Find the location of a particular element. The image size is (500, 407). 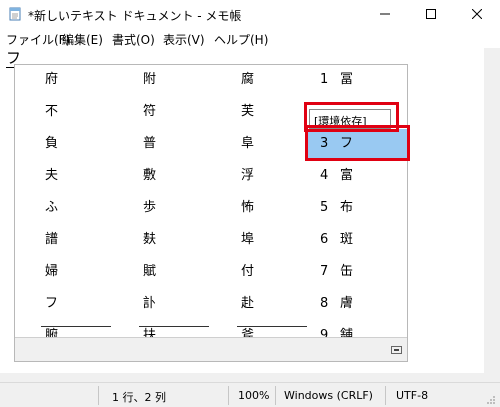

candidate-number: 6 is located at coordinates (324, 239).